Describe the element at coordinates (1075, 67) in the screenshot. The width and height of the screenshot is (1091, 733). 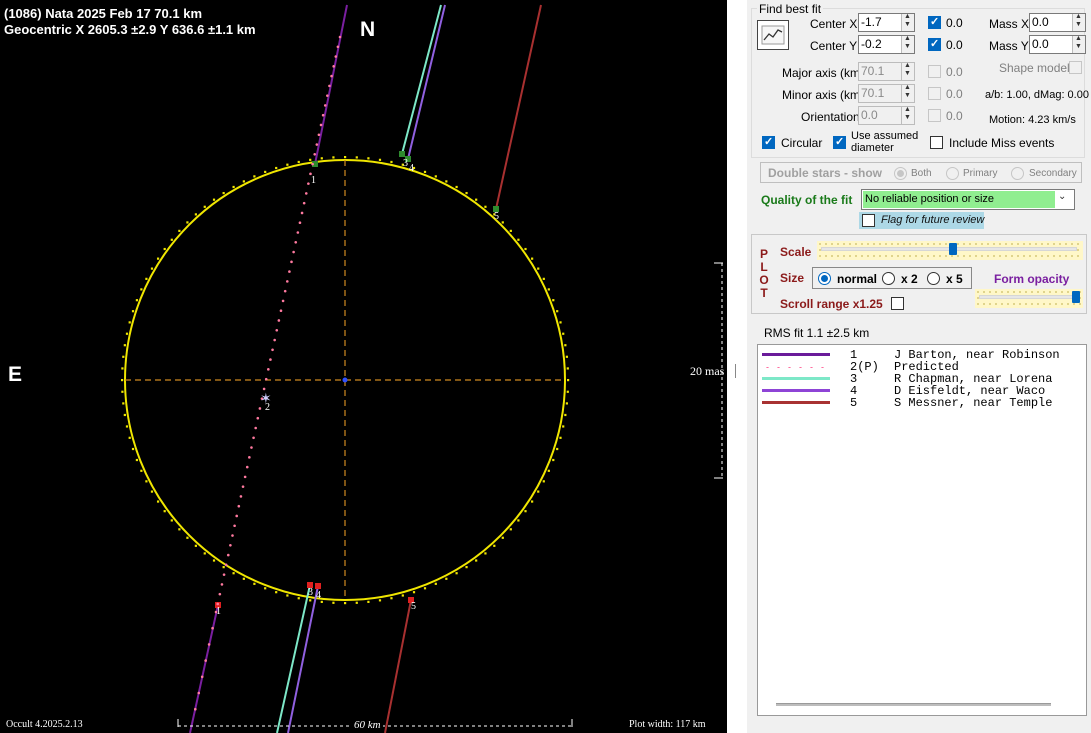
I see `shape-model-checkbox` at that location.